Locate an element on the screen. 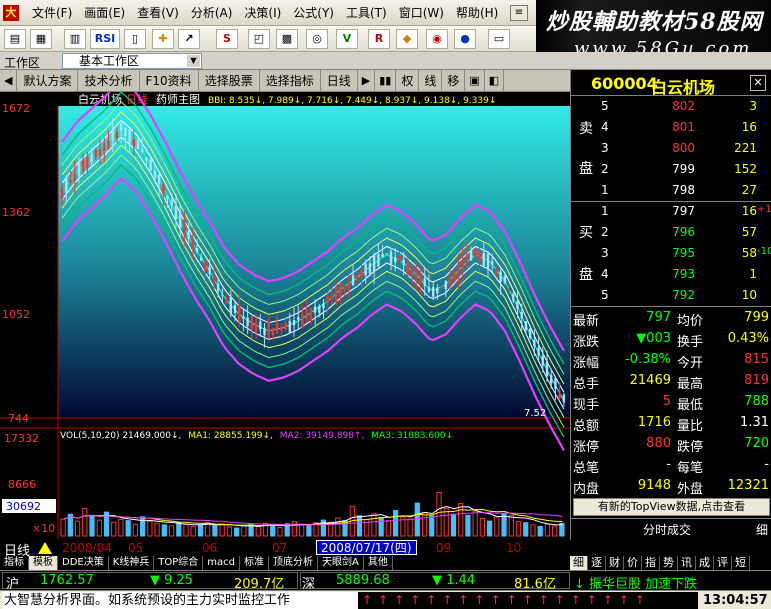 The image size is (771, 609). buy-level-row: 3 795 58 -10 is located at coordinates (684, 253).